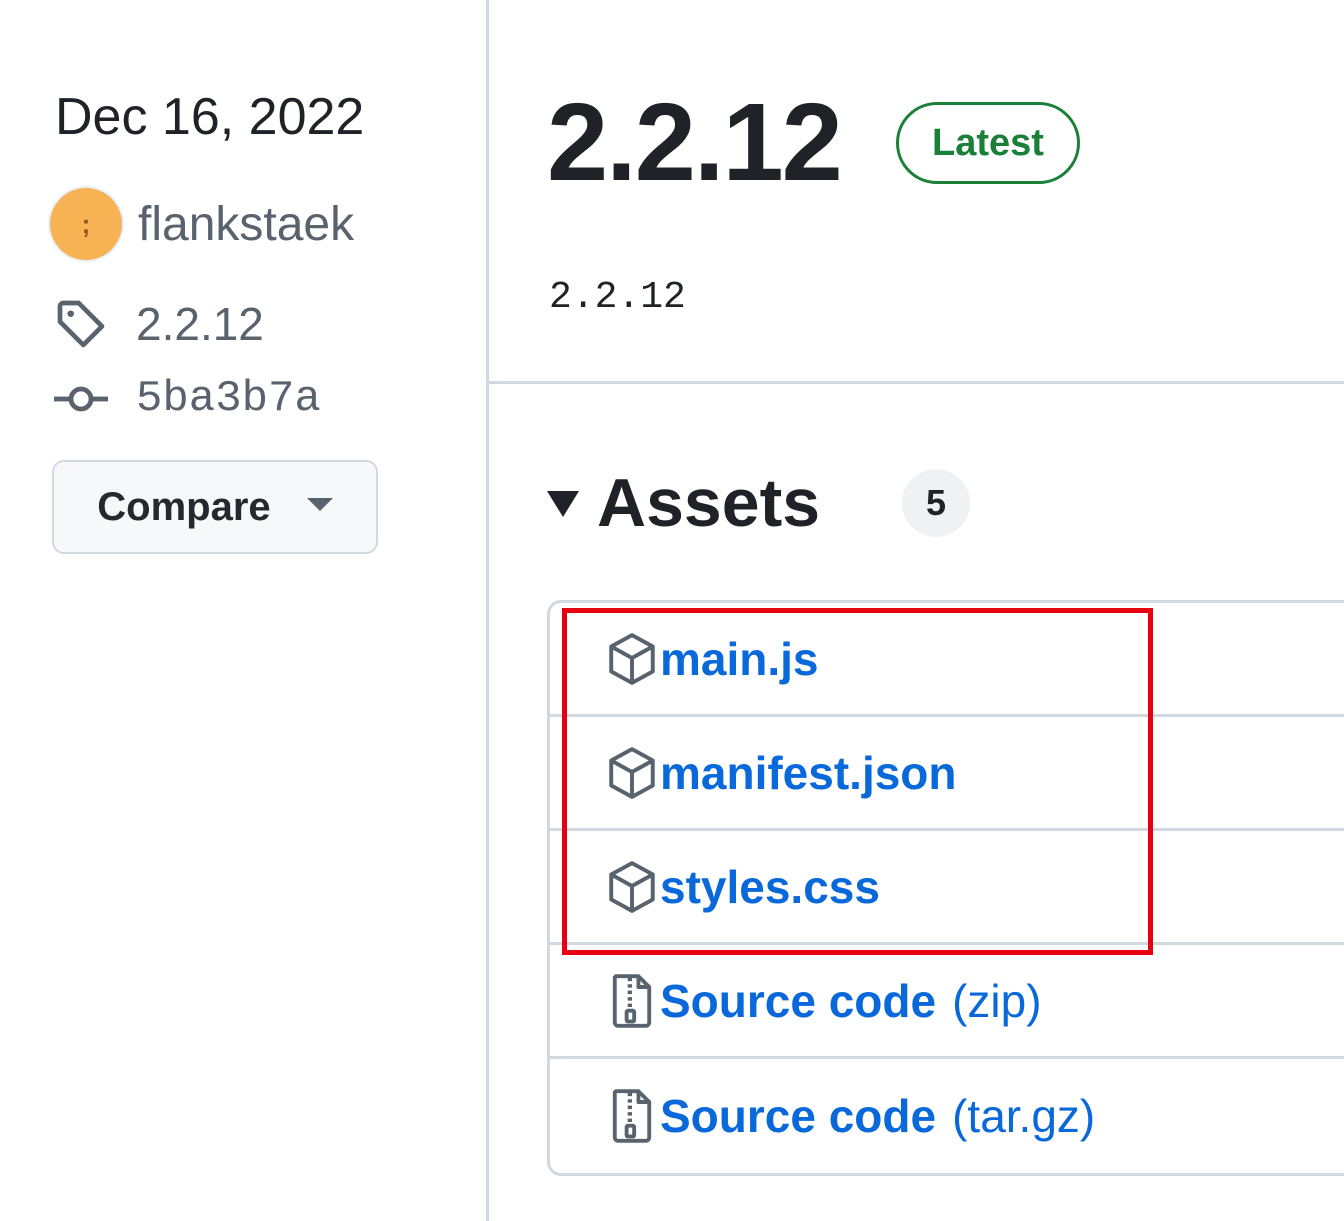 This screenshot has width=1344, height=1221. What do you see at coordinates (947, 660) in the screenshot?
I see `asset-row: main.js` at bounding box center [947, 660].